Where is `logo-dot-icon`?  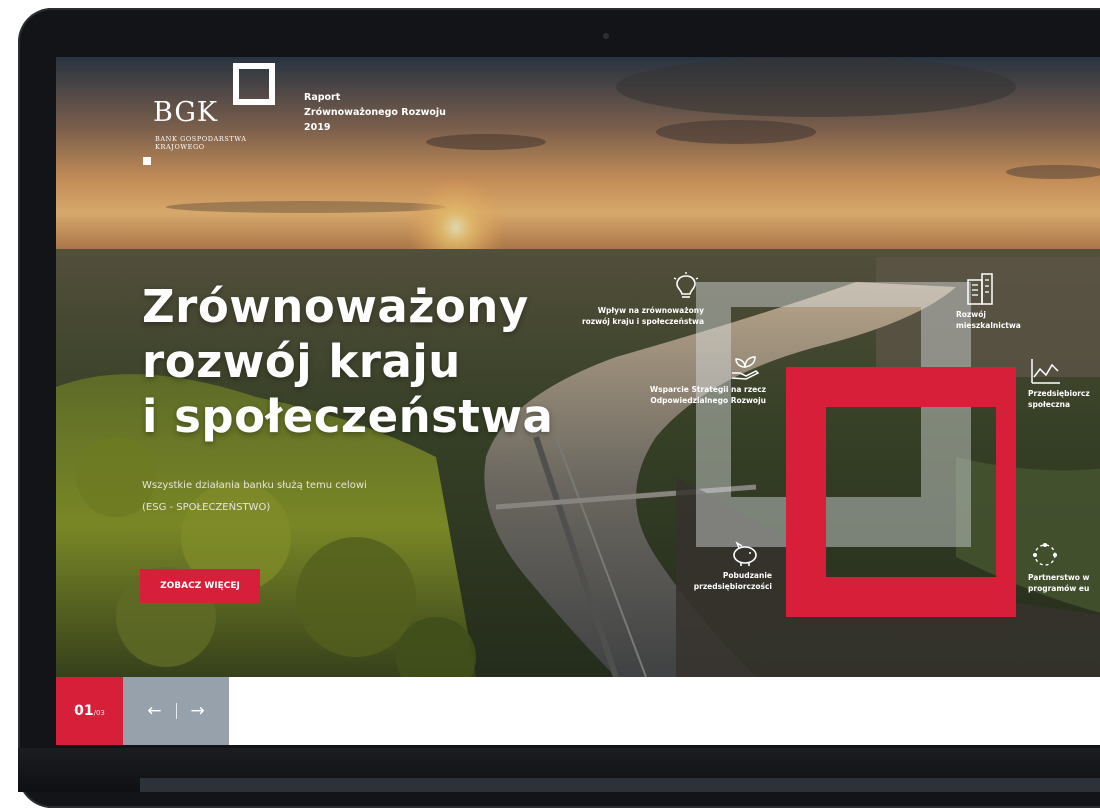
logo-dot-icon is located at coordinates (147, 161).